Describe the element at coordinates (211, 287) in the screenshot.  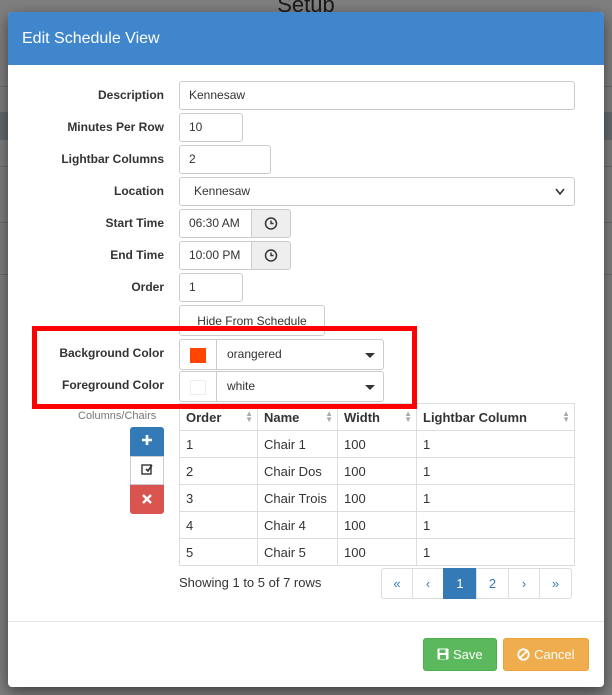
I see `order-input: 1` at that location.